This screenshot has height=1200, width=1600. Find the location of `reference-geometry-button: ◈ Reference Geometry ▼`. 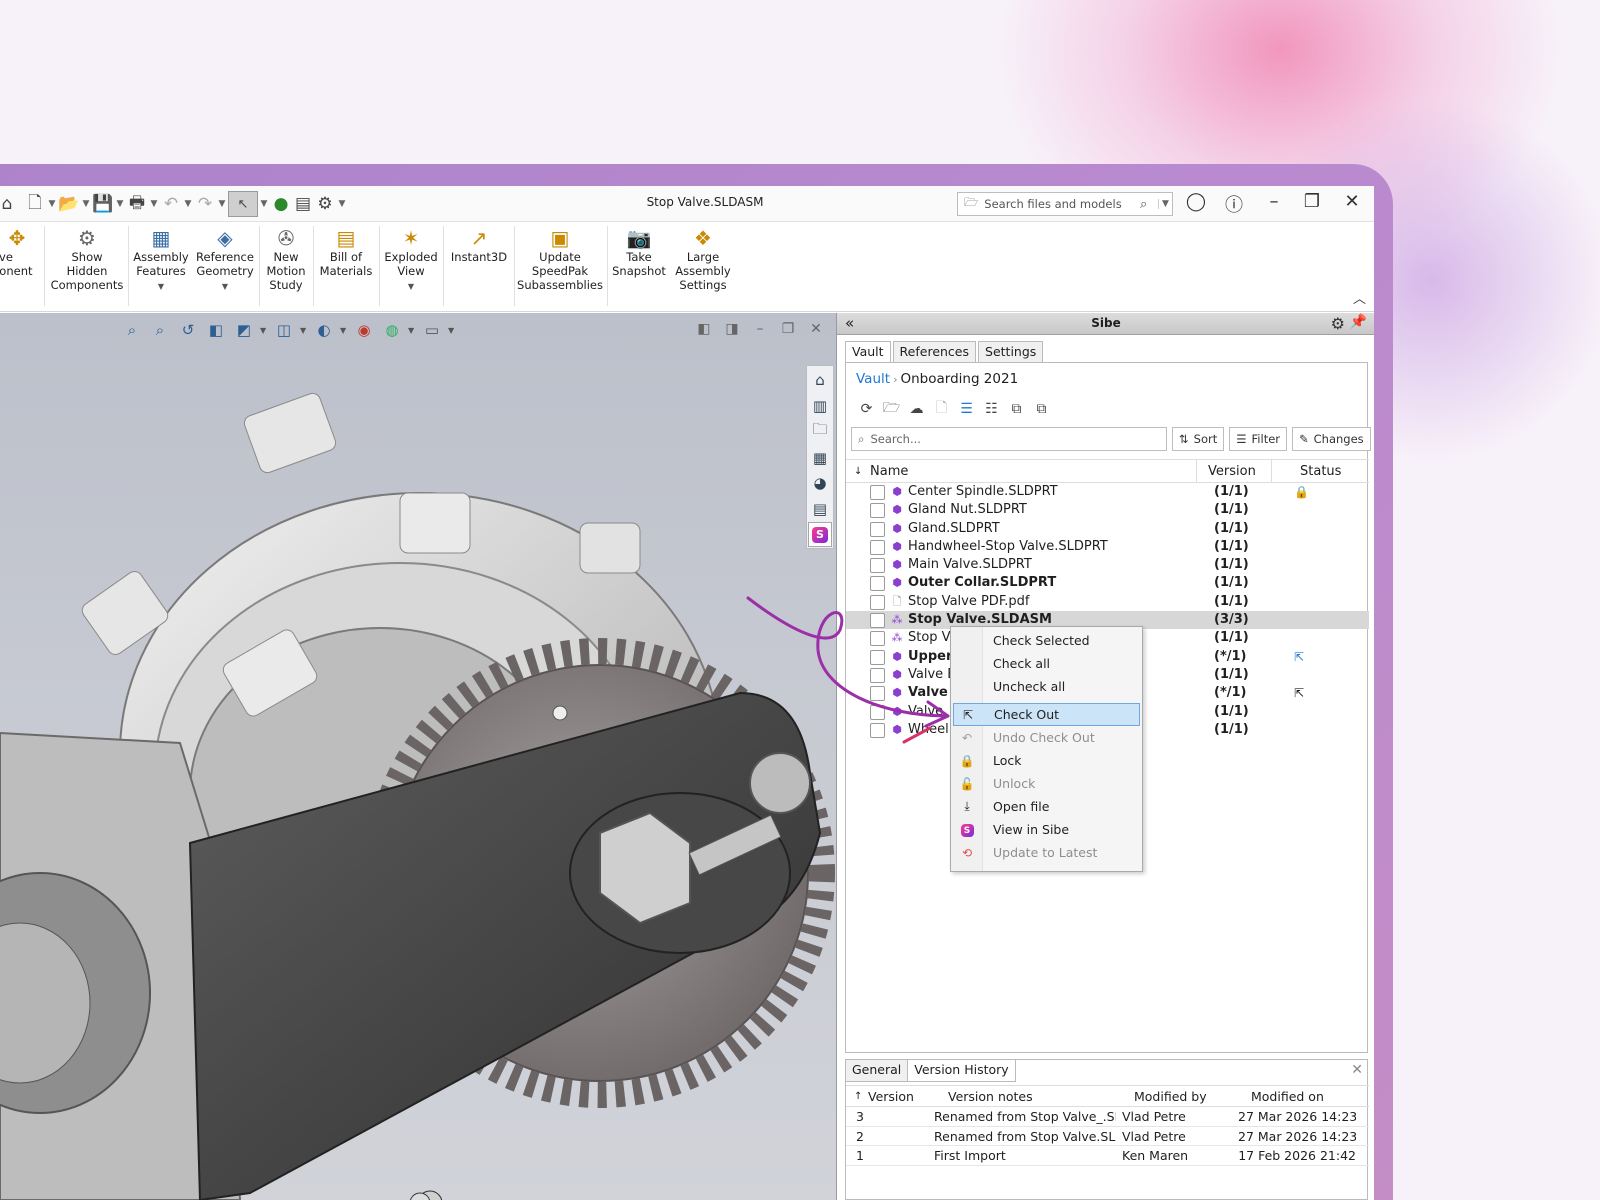

reference-geometry-button: ◈ Reference Geometry ▼ is located at coordinates (225, 260).